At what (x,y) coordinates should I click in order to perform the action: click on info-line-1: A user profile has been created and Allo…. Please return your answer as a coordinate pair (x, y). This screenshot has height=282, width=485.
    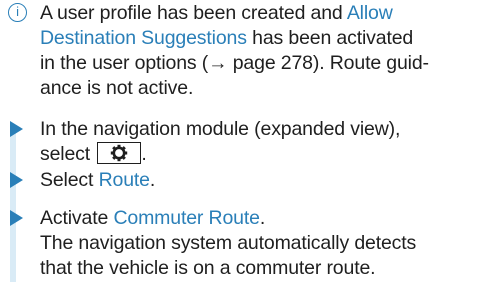
    Looking at the image, I should click on (216, 13).